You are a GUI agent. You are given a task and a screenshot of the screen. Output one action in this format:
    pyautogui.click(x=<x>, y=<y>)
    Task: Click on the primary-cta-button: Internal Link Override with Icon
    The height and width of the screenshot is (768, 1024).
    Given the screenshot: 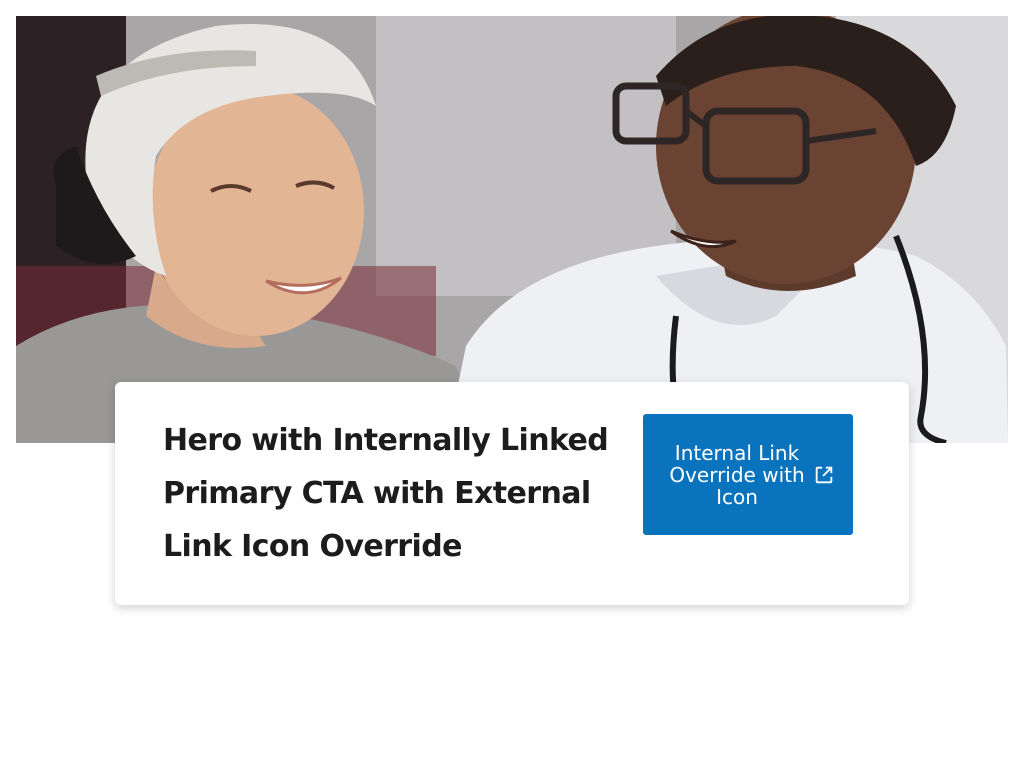 What is the action you would take?
    pyautogui.click(x=748, y=474)
    